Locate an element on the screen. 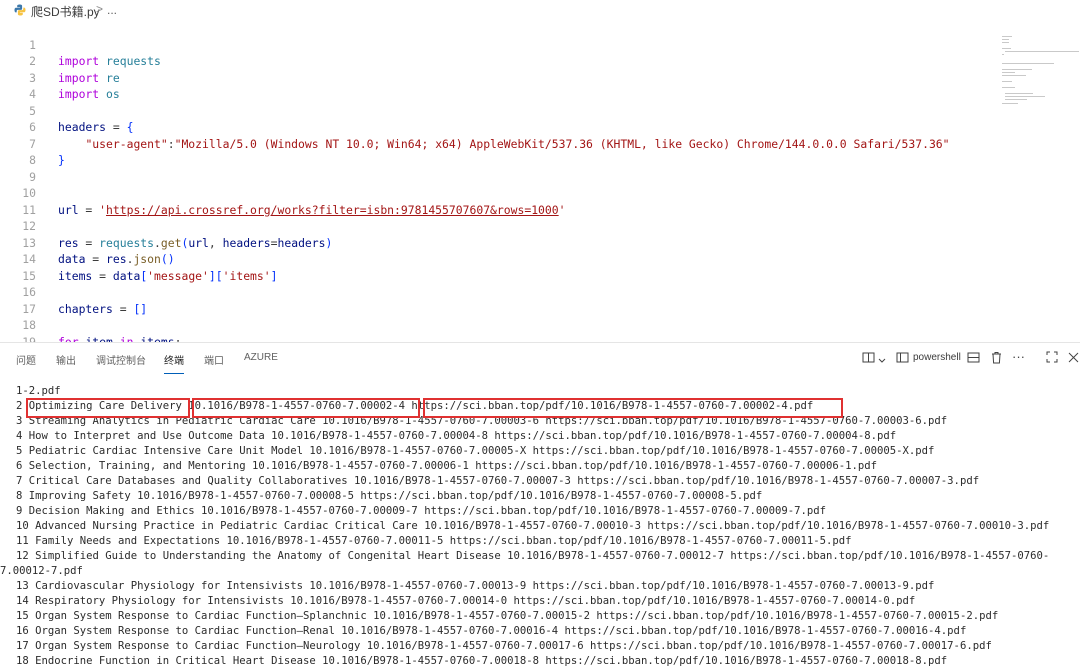 This screenshot has width=1080, height=668. code-line: 1 import requests is located at coordinates (540, 44).